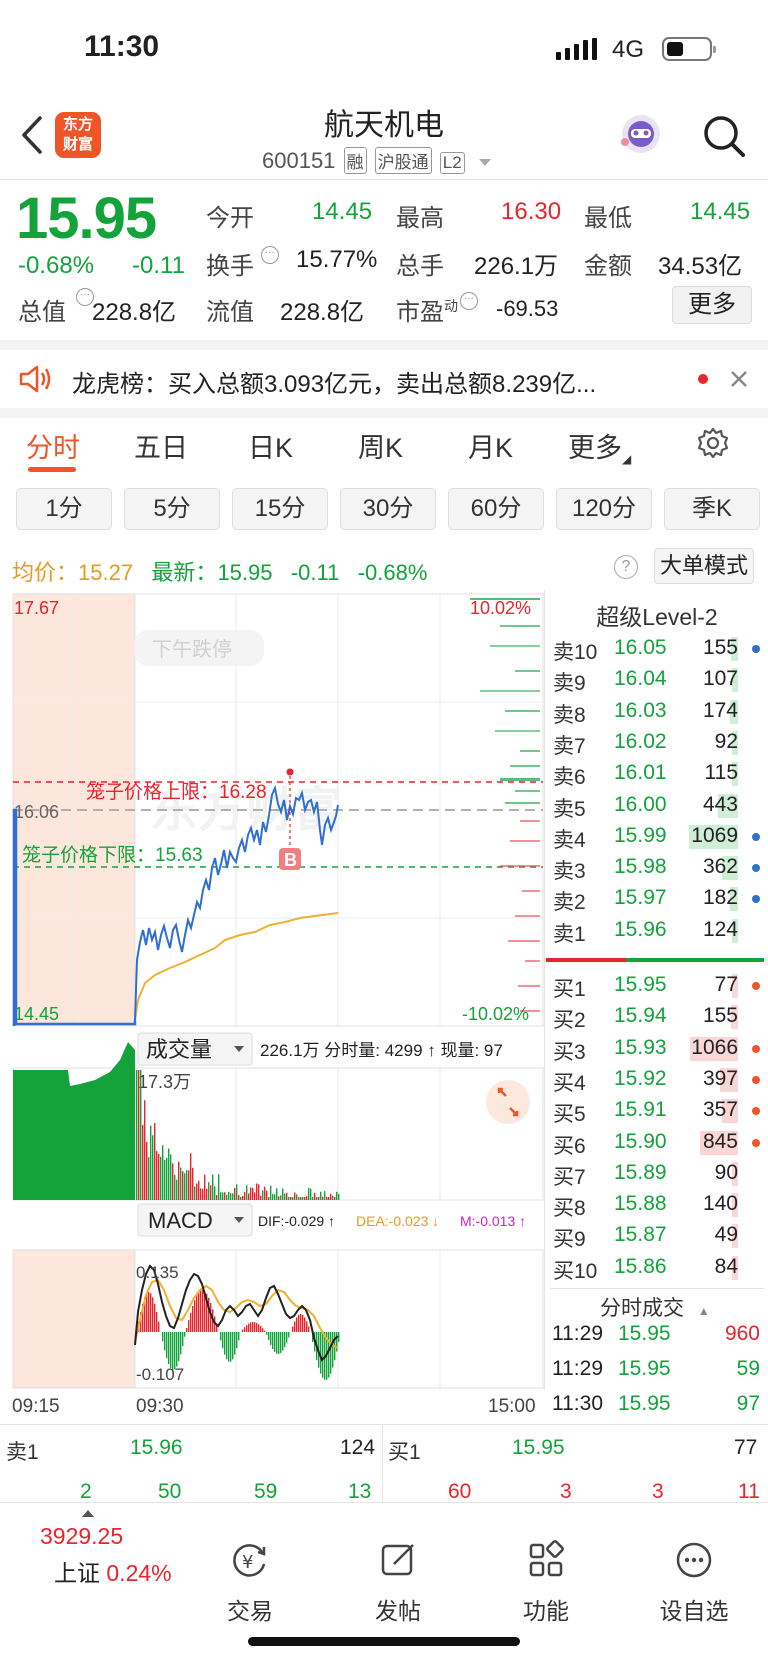 The width and height of the screenshot is (768, 1663). What do you see at coordinates (452, 163) in the screenshot?
I see `tag-l2: L2` at bounding box center [452, 163].